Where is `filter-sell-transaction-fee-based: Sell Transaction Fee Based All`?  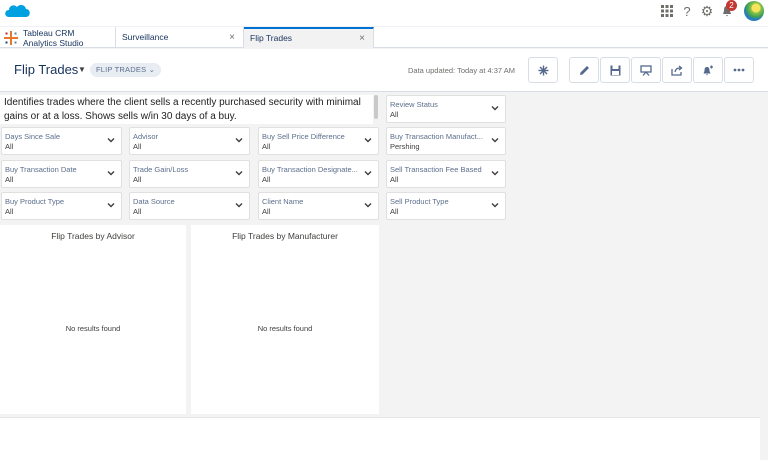
filter-sell-transaction-fee-based: Sell Transaction Fee Based All is located at coordinates (446, 174).